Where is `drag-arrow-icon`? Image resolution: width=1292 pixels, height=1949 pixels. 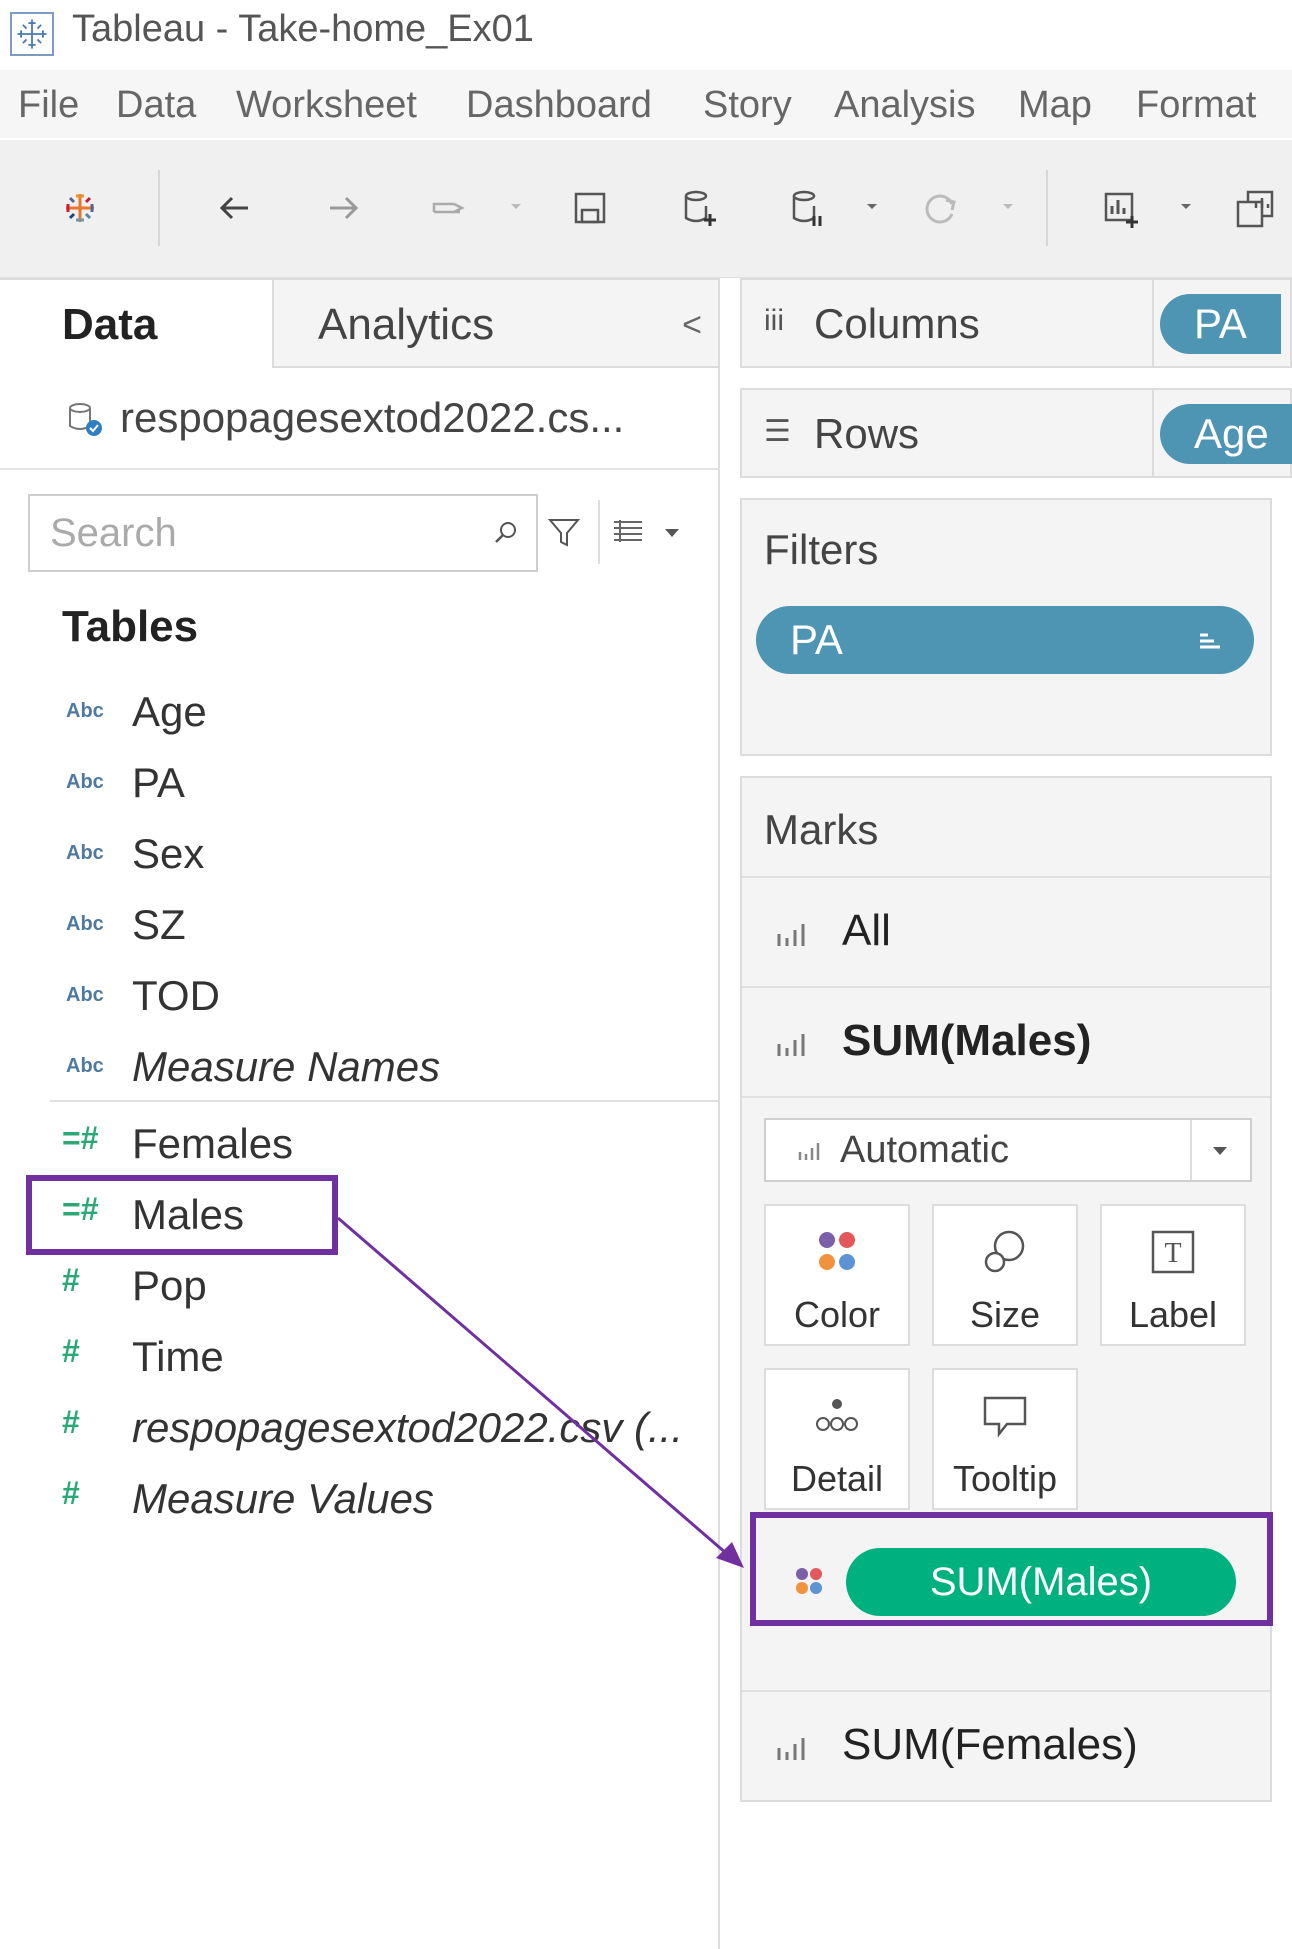
drag-arrow-icon is located at coordinates (540, 1392).